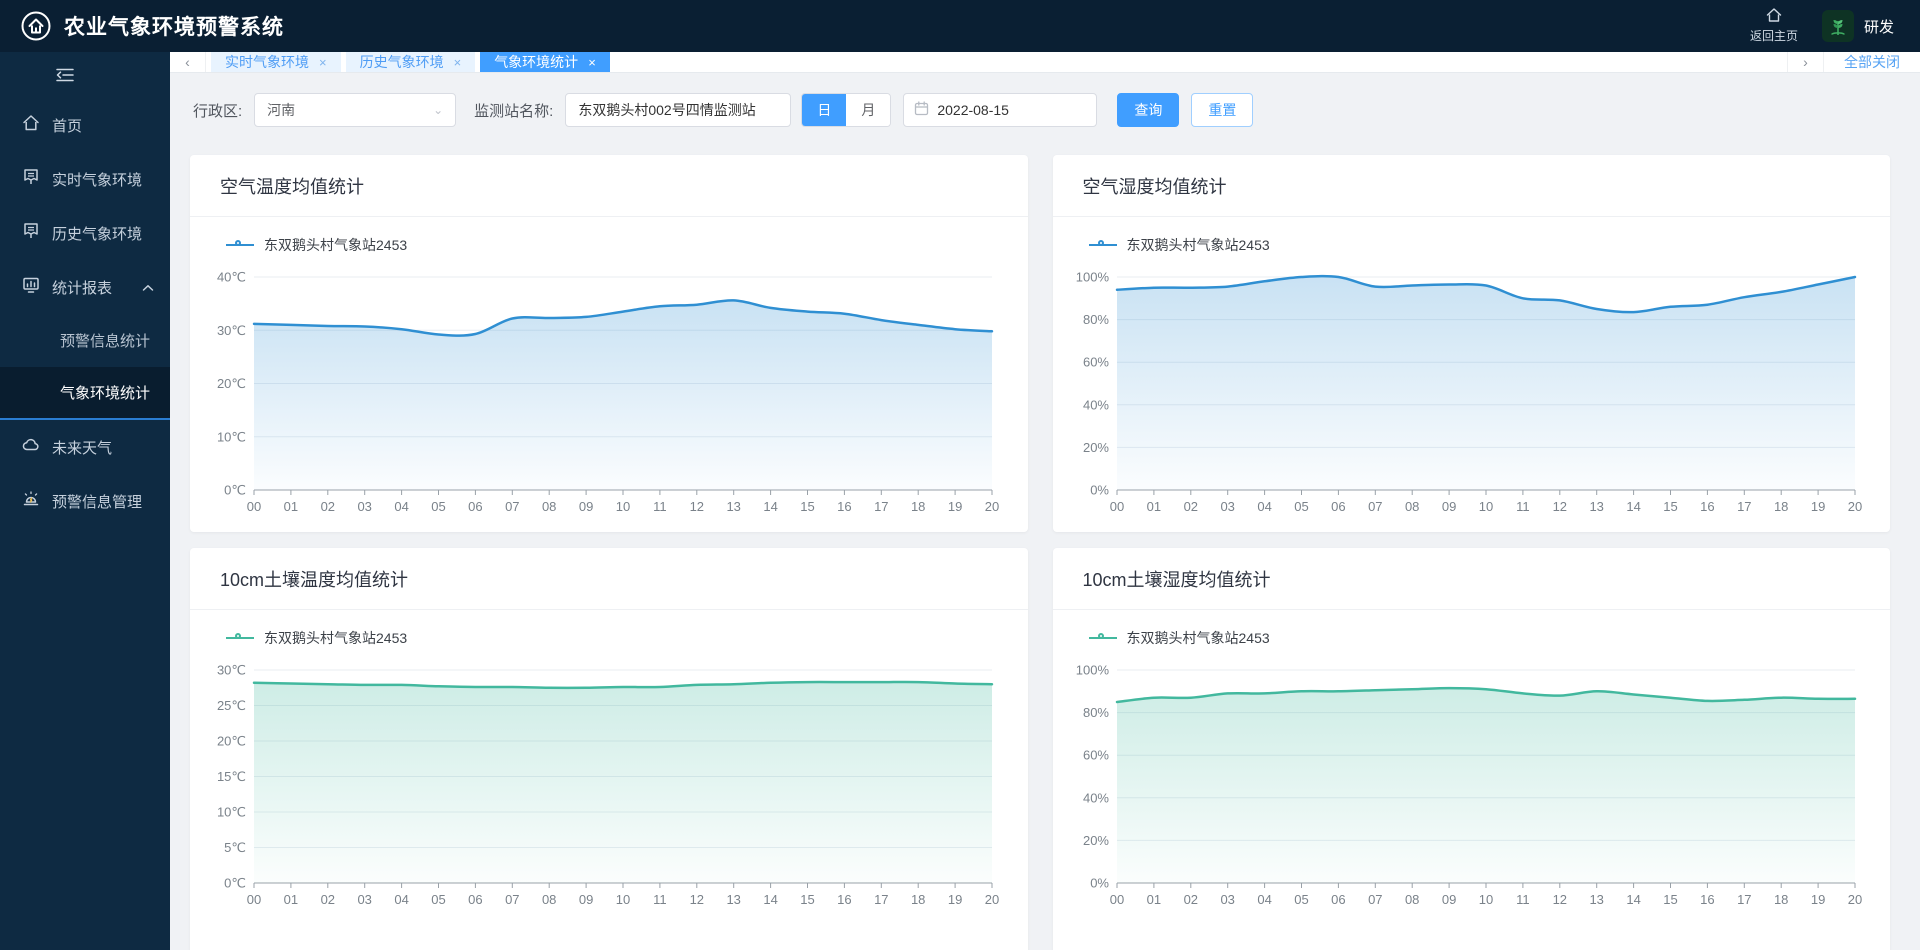 The width and height of the screenshot is (1920, 950). Describe the element at coordinates (97, 502) in the screenshot. I see `sidebar-item-label: 预警信息管理` at that location.